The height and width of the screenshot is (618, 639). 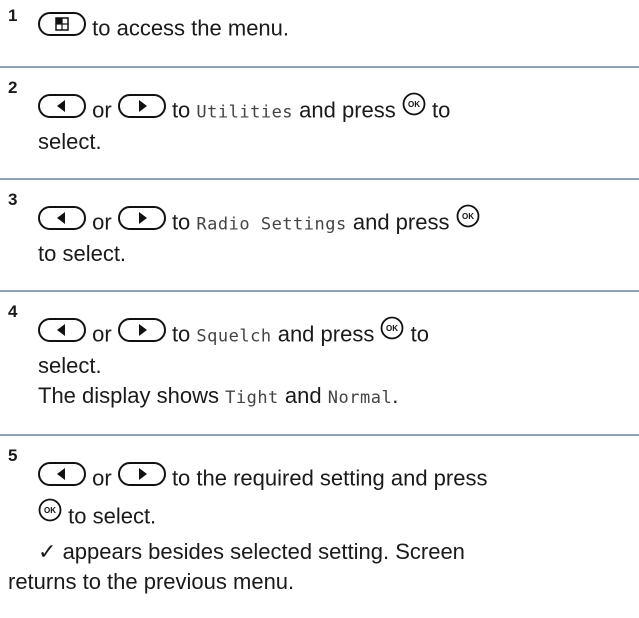 I want to click on step-number: 3, so click(x=13, y=199).